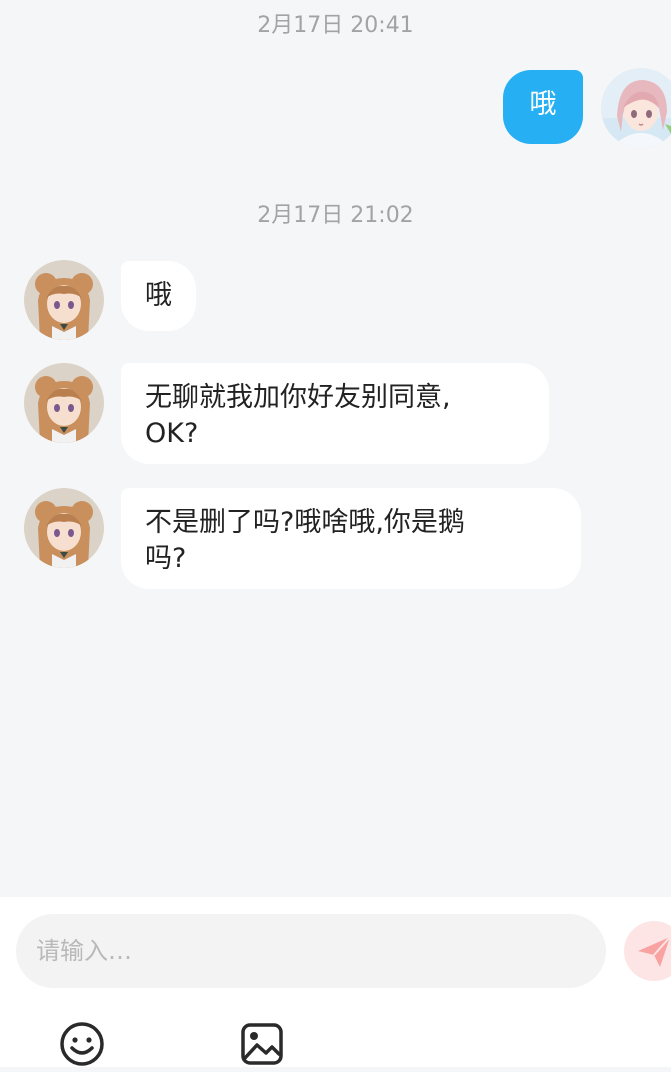  I want to click on image-icon, so click(262, 1044).